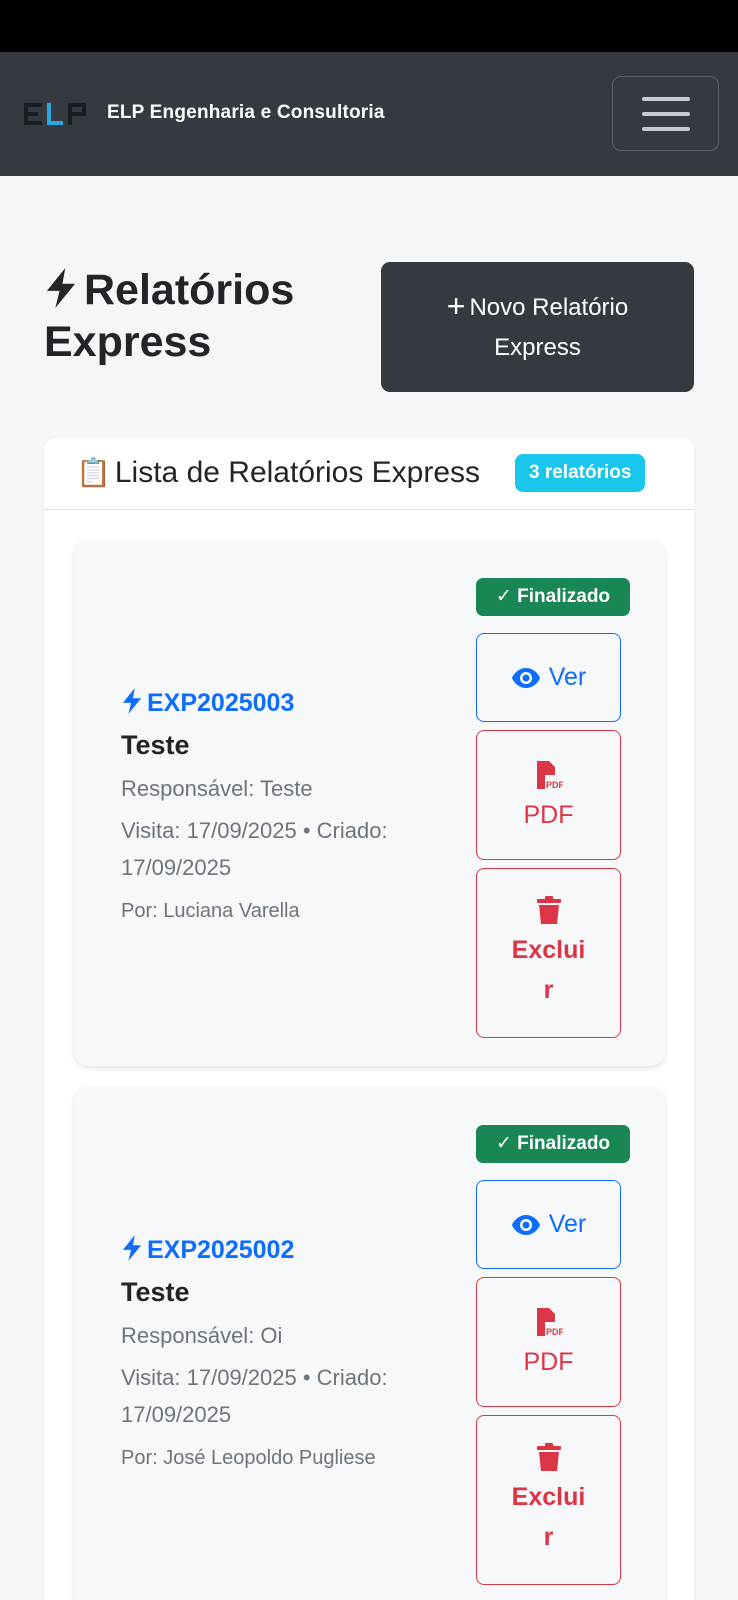  Describe the element at coordinates (665, 98) in the screenshot. I see `hamburger-icon` at that location.